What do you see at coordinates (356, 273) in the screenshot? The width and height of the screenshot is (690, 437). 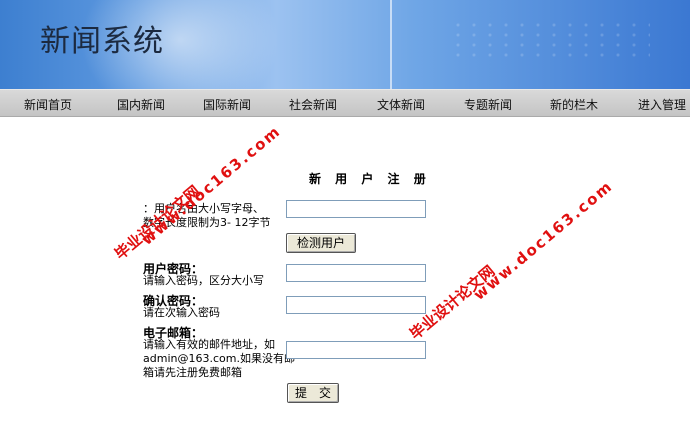 I see `password-input` at bounding box center [356, 273].